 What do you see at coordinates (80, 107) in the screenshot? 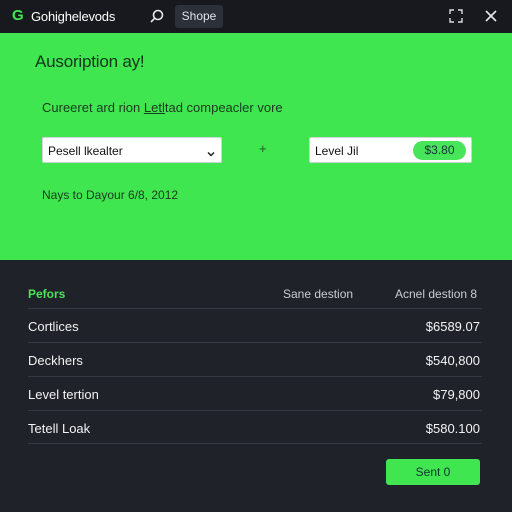
I see `subtitle-text-start: Cureeret ard` at bounding box center [80, 107].